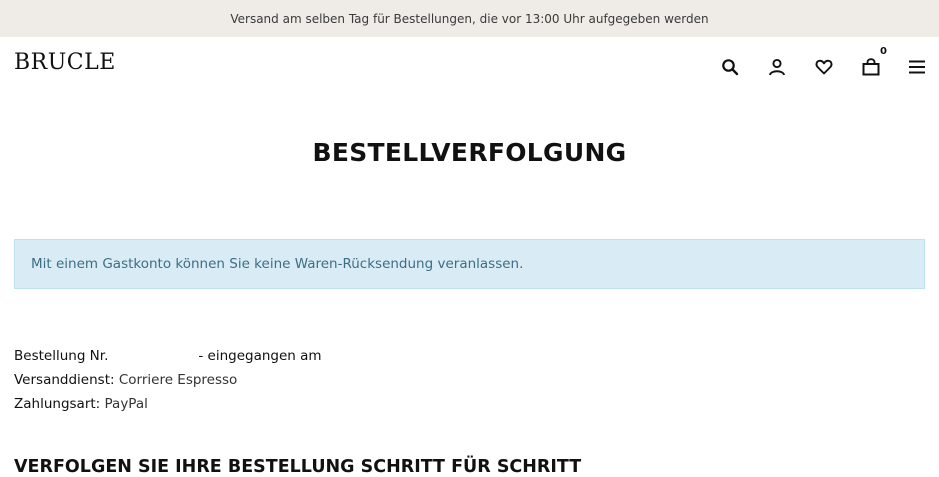 Image resolution: width=939 pixels, height=477 pixels. I want to click on payment-line: Zahlungsart: PayPal, so click(81, 404).